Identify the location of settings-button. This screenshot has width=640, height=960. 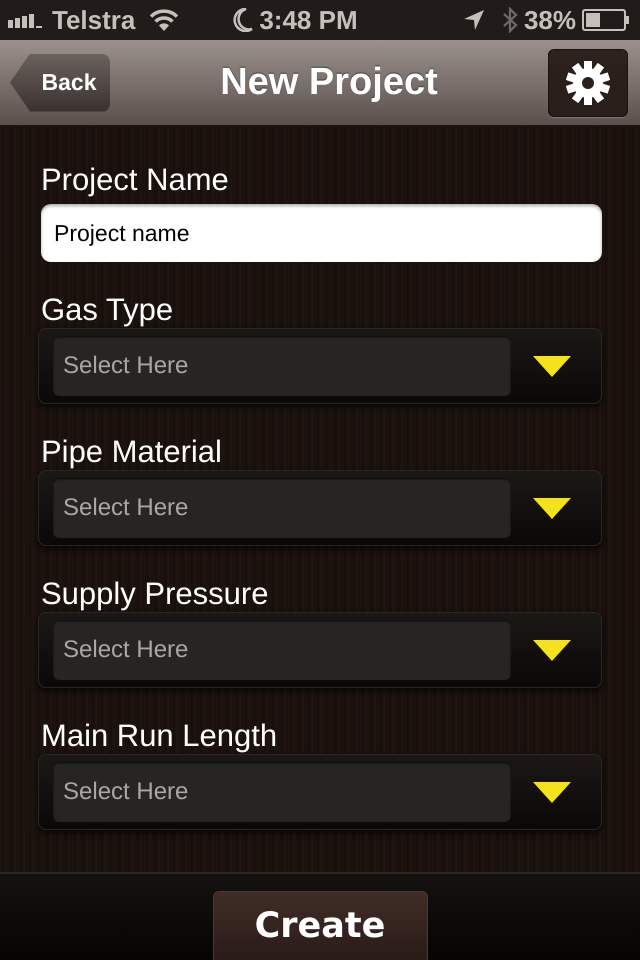
(588, 82).